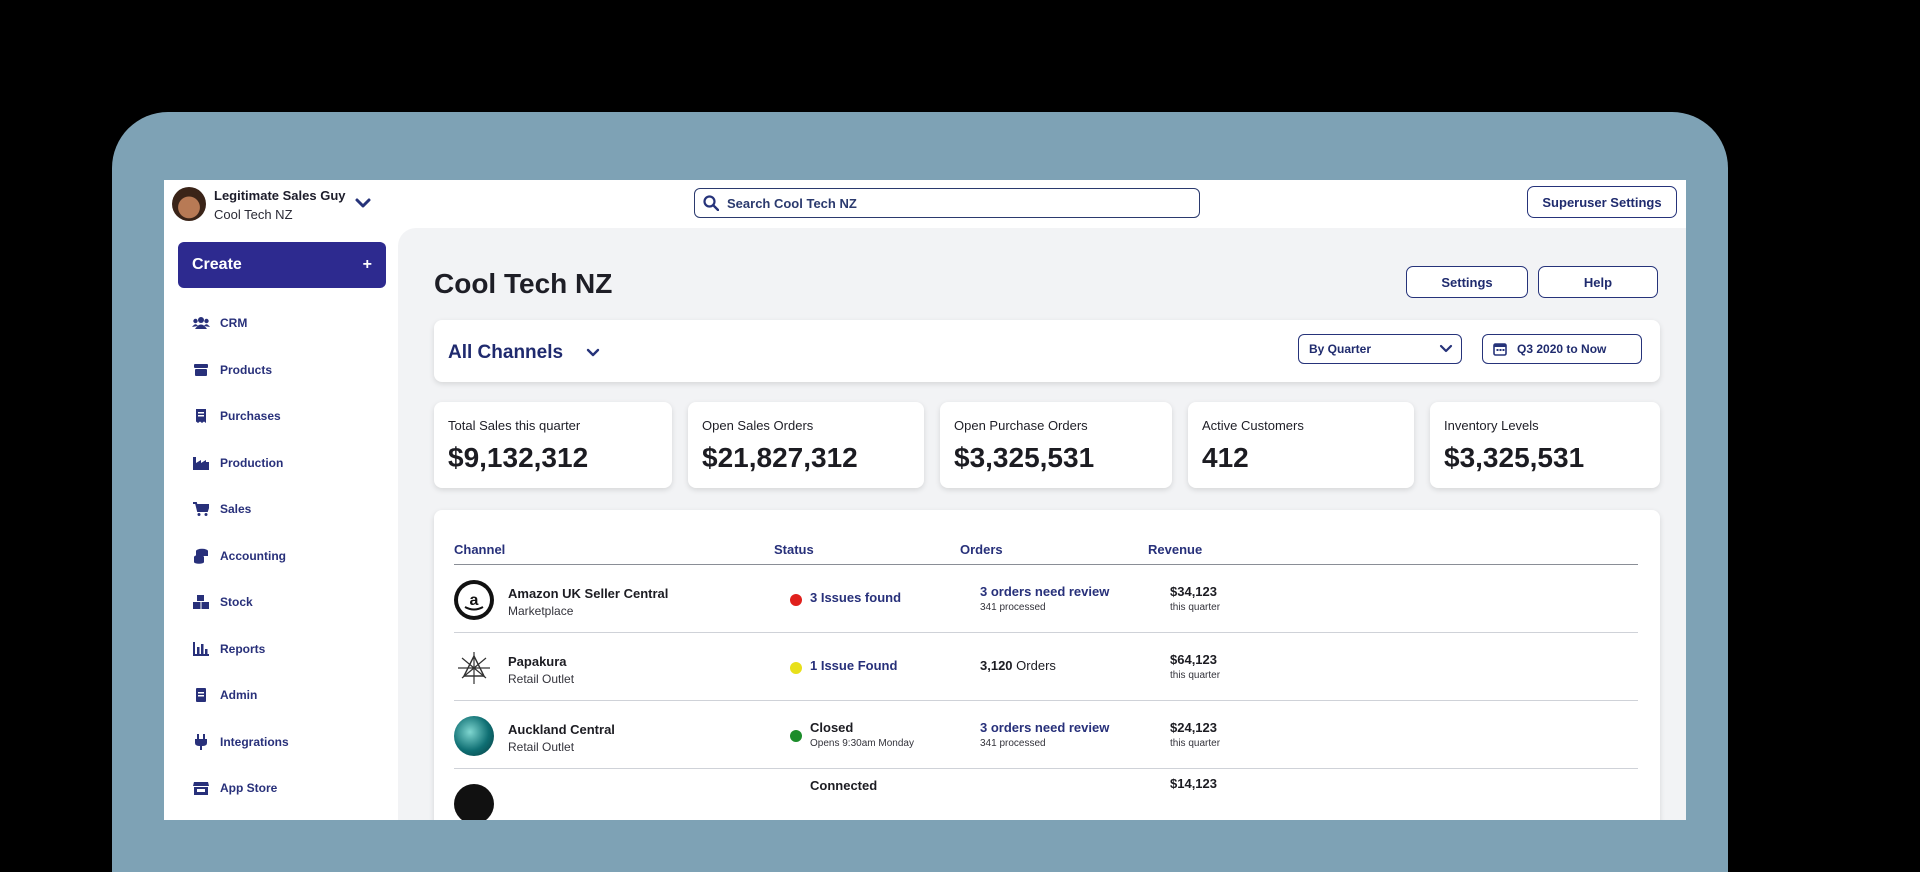  What do you see at coordinates (217, 264) in the screenshot?
I see `create-label: Create` at bounding box center [217, 264].